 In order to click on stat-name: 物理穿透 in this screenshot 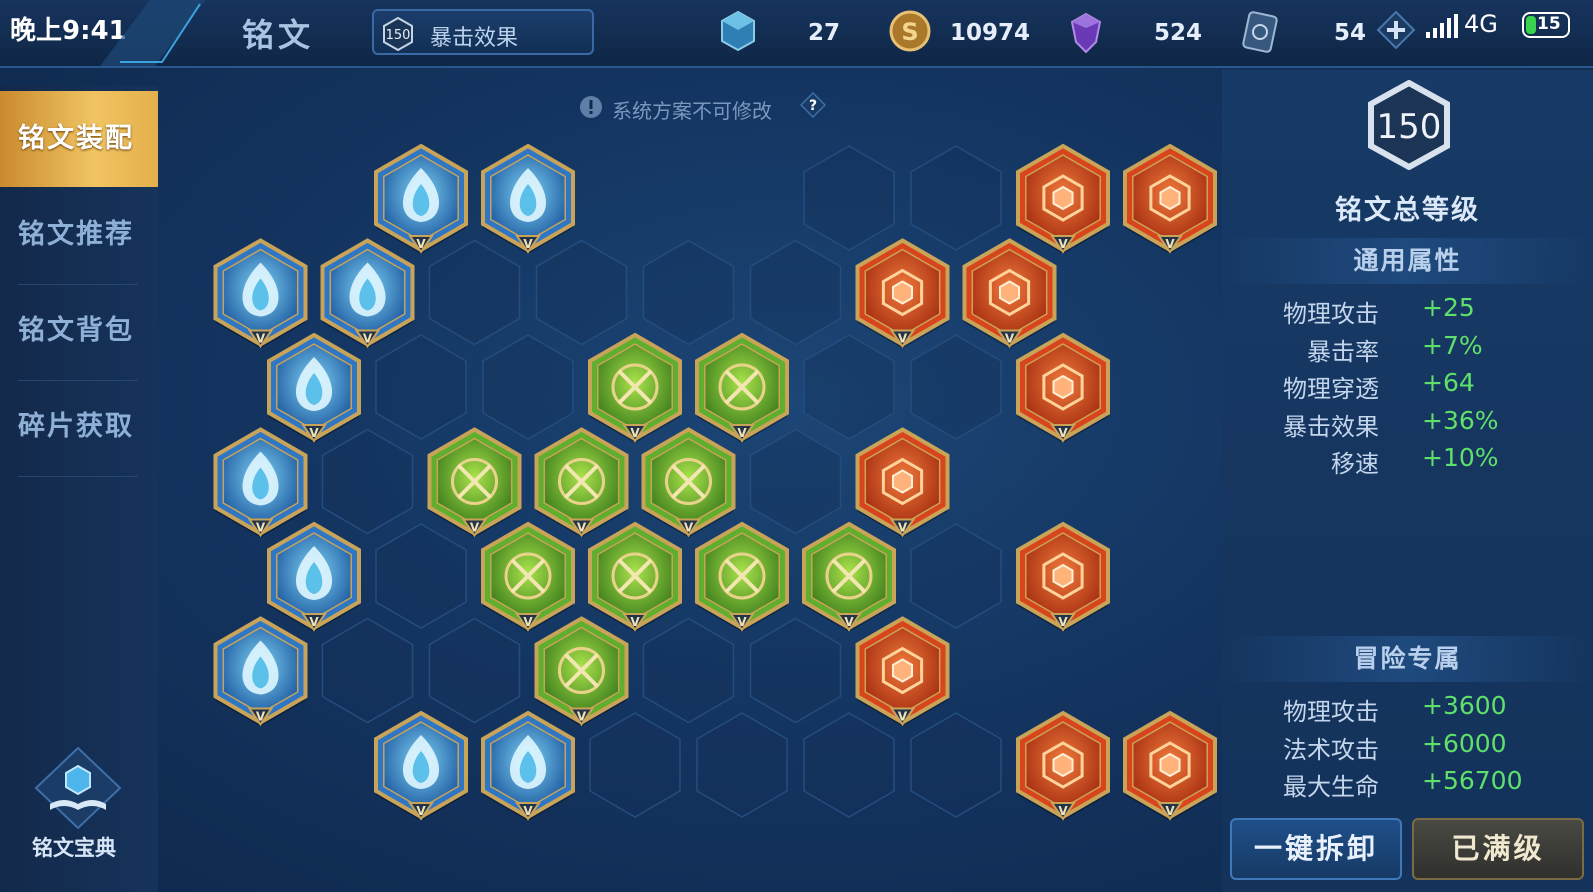, I will do `click(1331, 389)`.